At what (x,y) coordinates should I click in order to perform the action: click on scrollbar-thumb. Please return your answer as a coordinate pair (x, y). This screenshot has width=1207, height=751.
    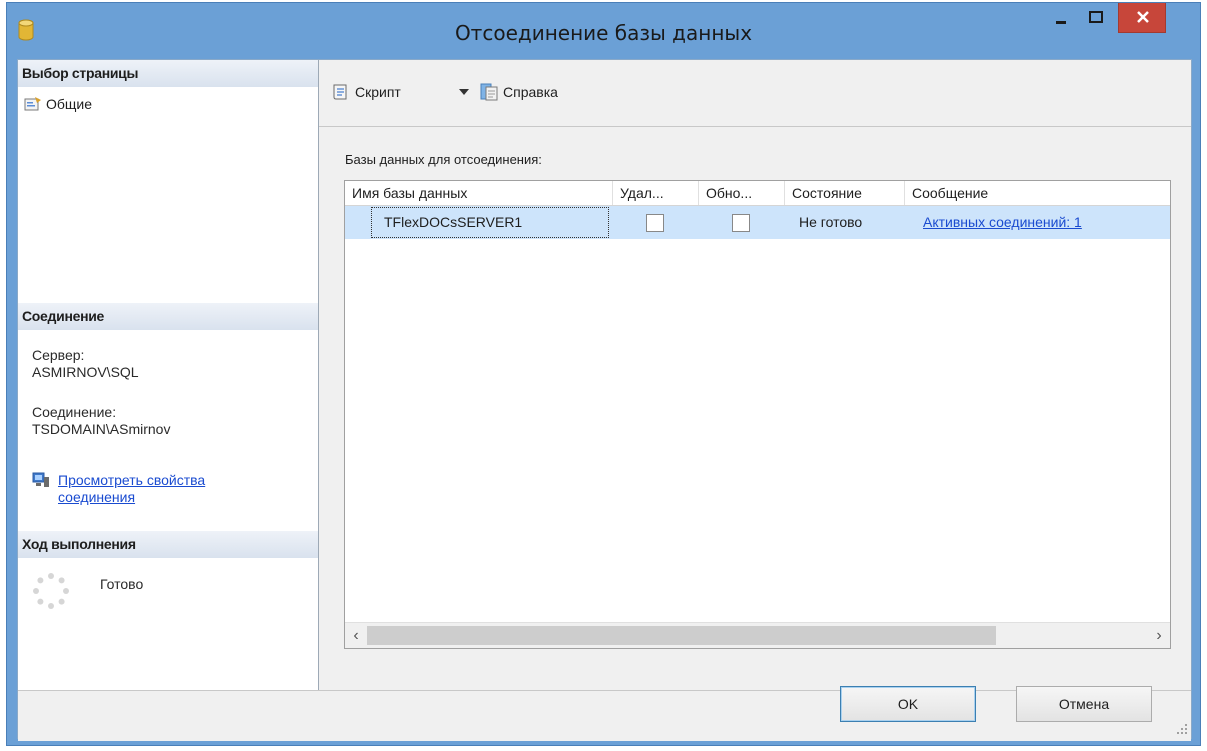
    Looking at the image, I should click on (681, 635).